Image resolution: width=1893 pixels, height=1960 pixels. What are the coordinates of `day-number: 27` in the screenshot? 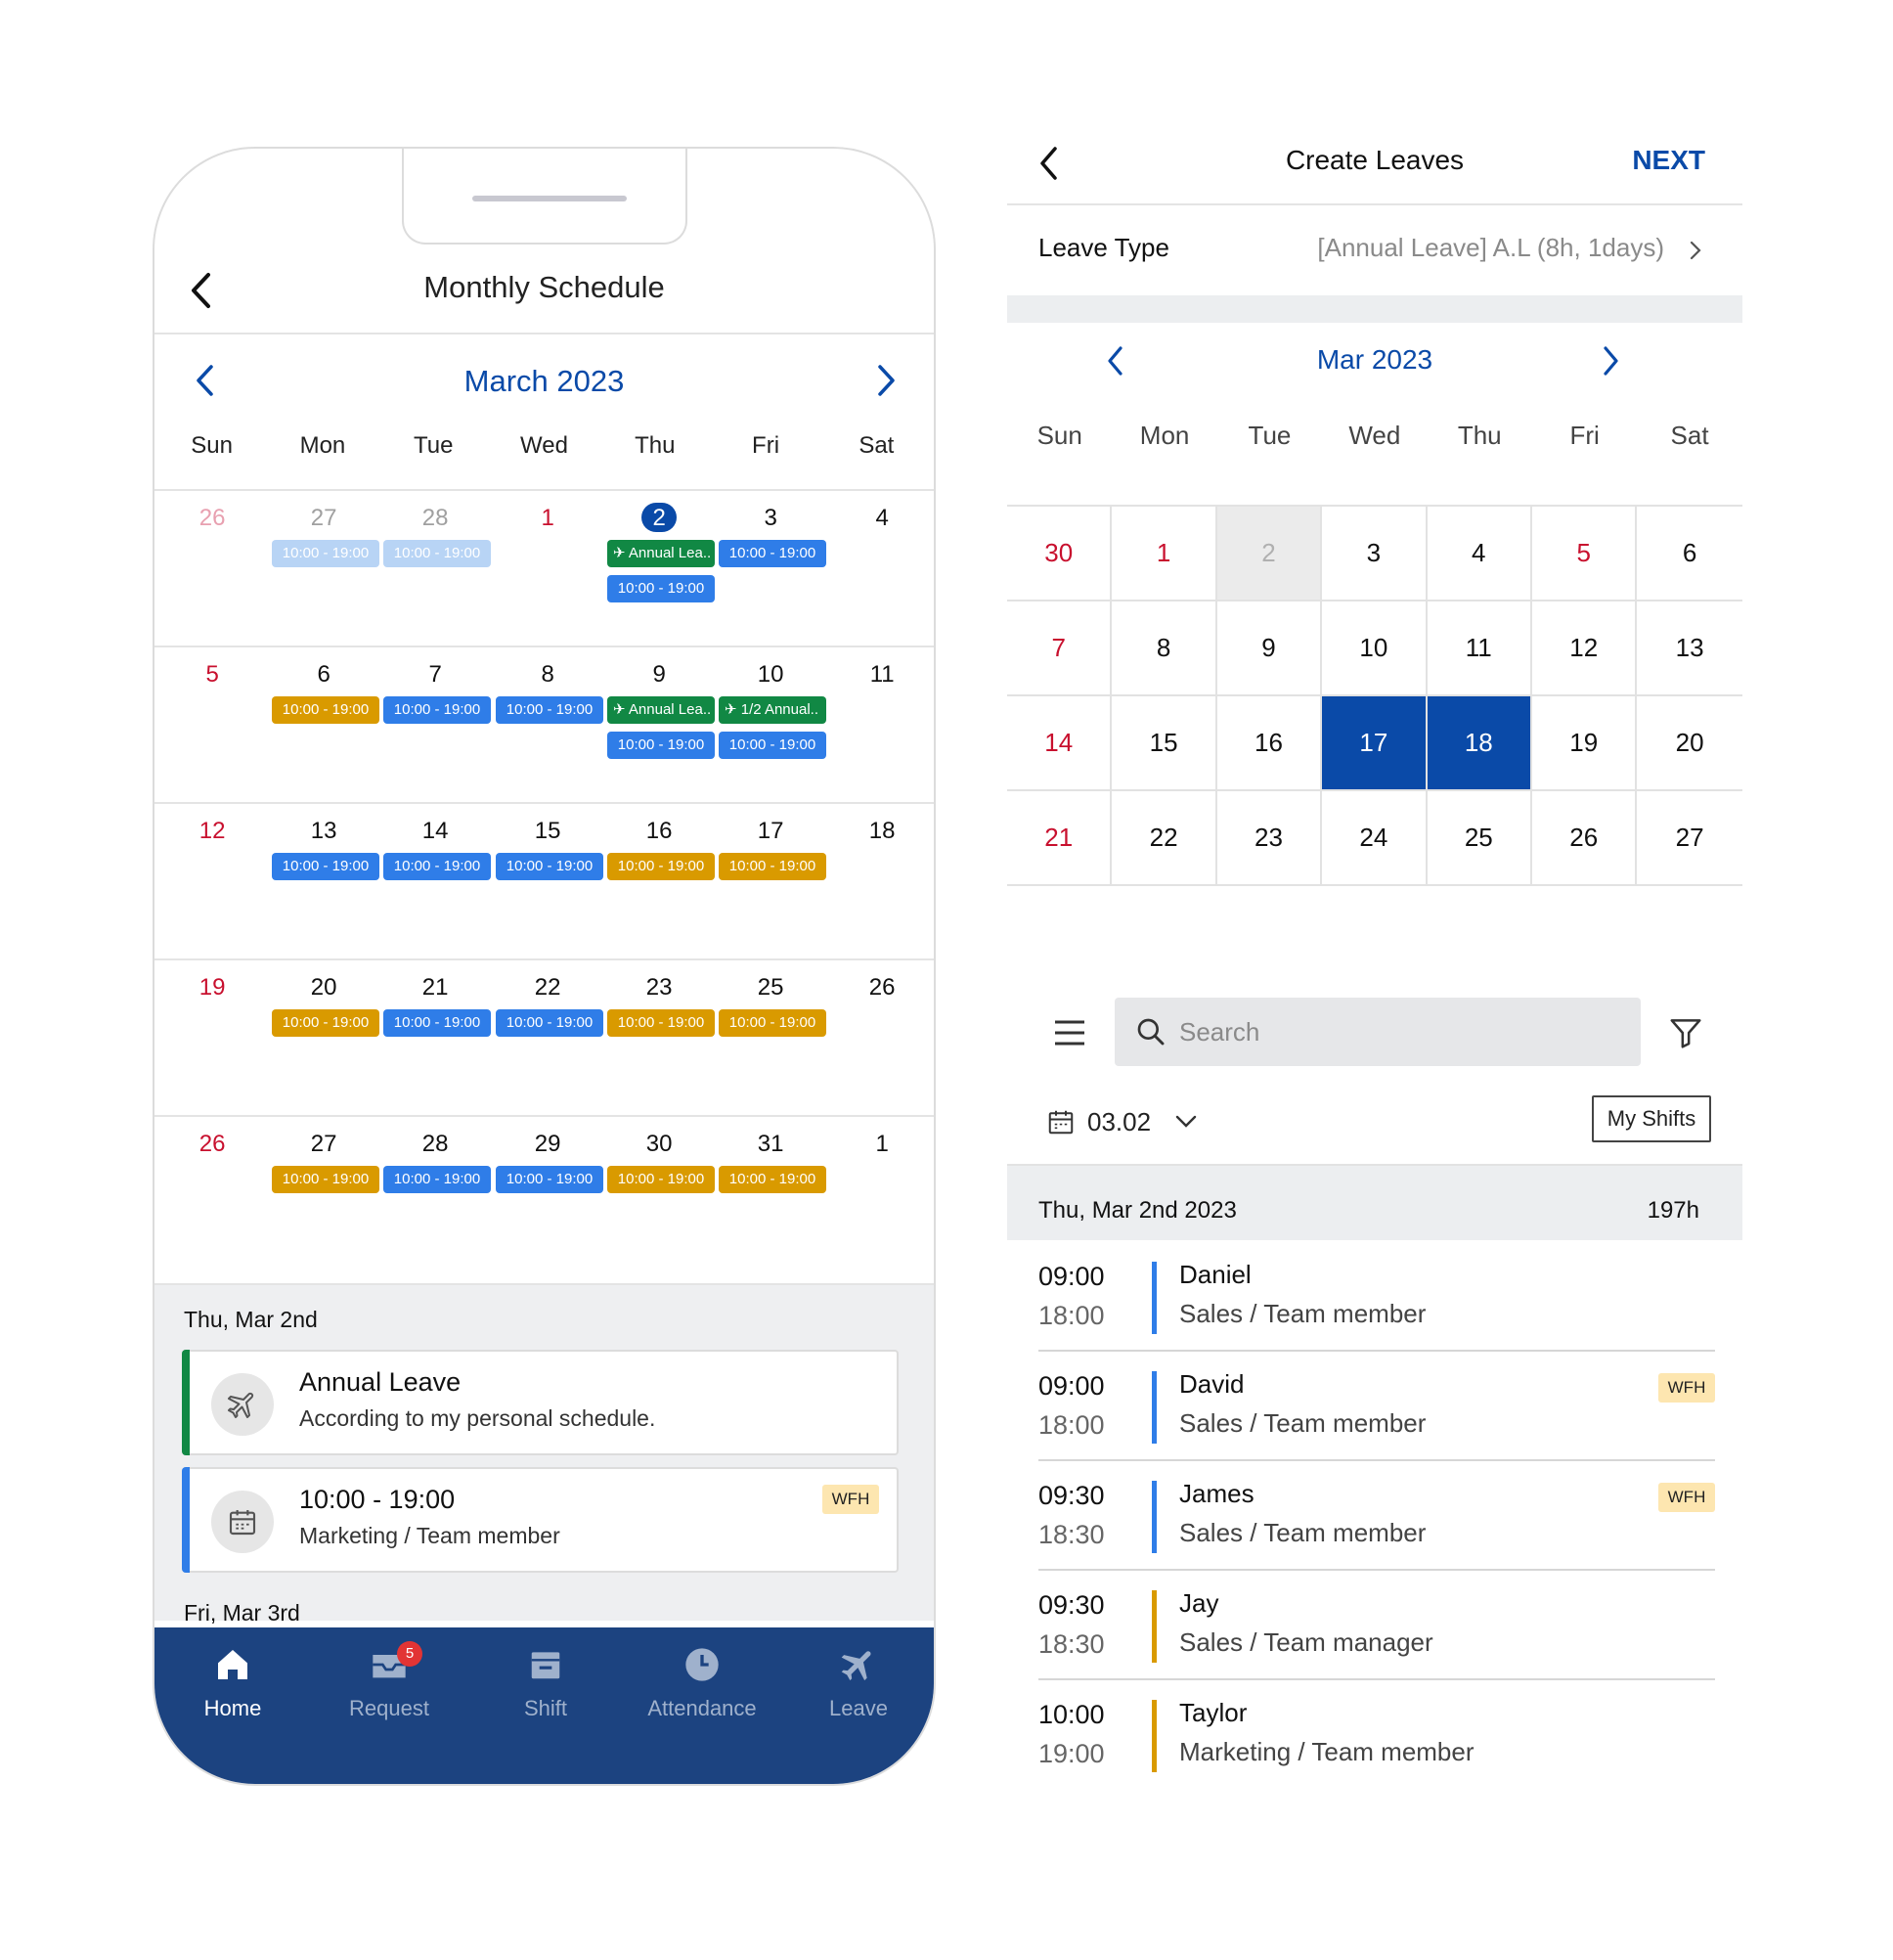 It's located at (324, 518).